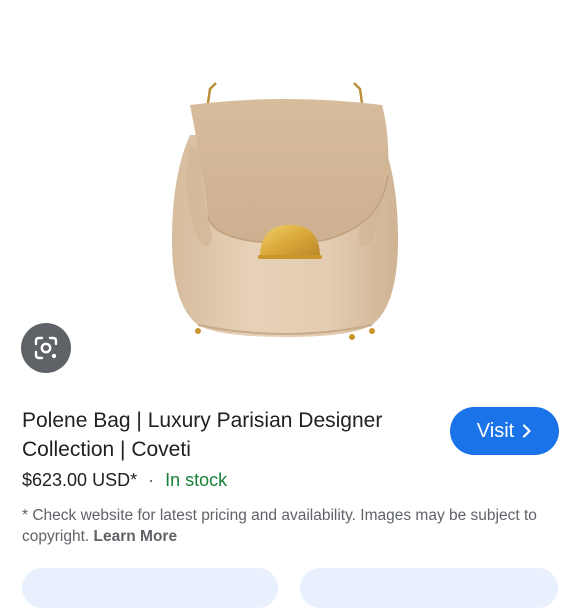 Image resolution: width=580 pixels, height=608 pixels. I want to click on chevron-right-icon, so click(527, 431).